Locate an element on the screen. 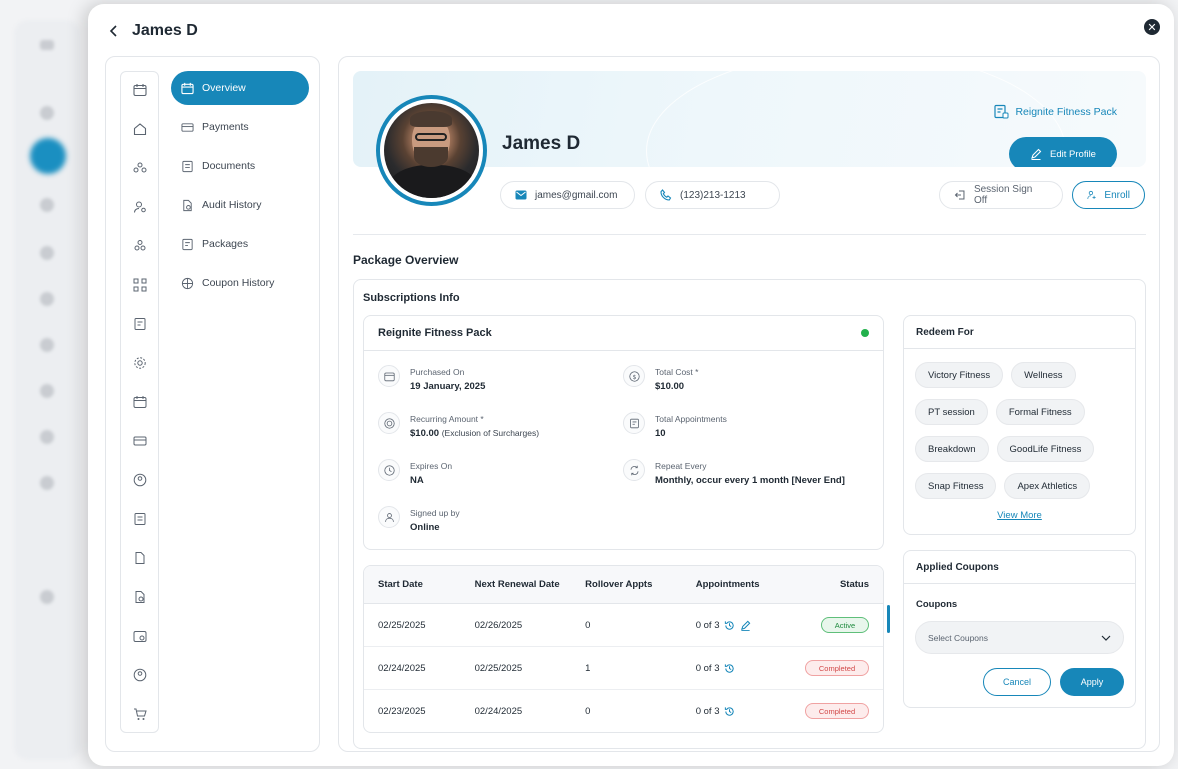 The width and height of the screenshot is (1178, 769). purchased-on-info: Purchased On 19 January, 2025 is located at coordinates (431, 378).